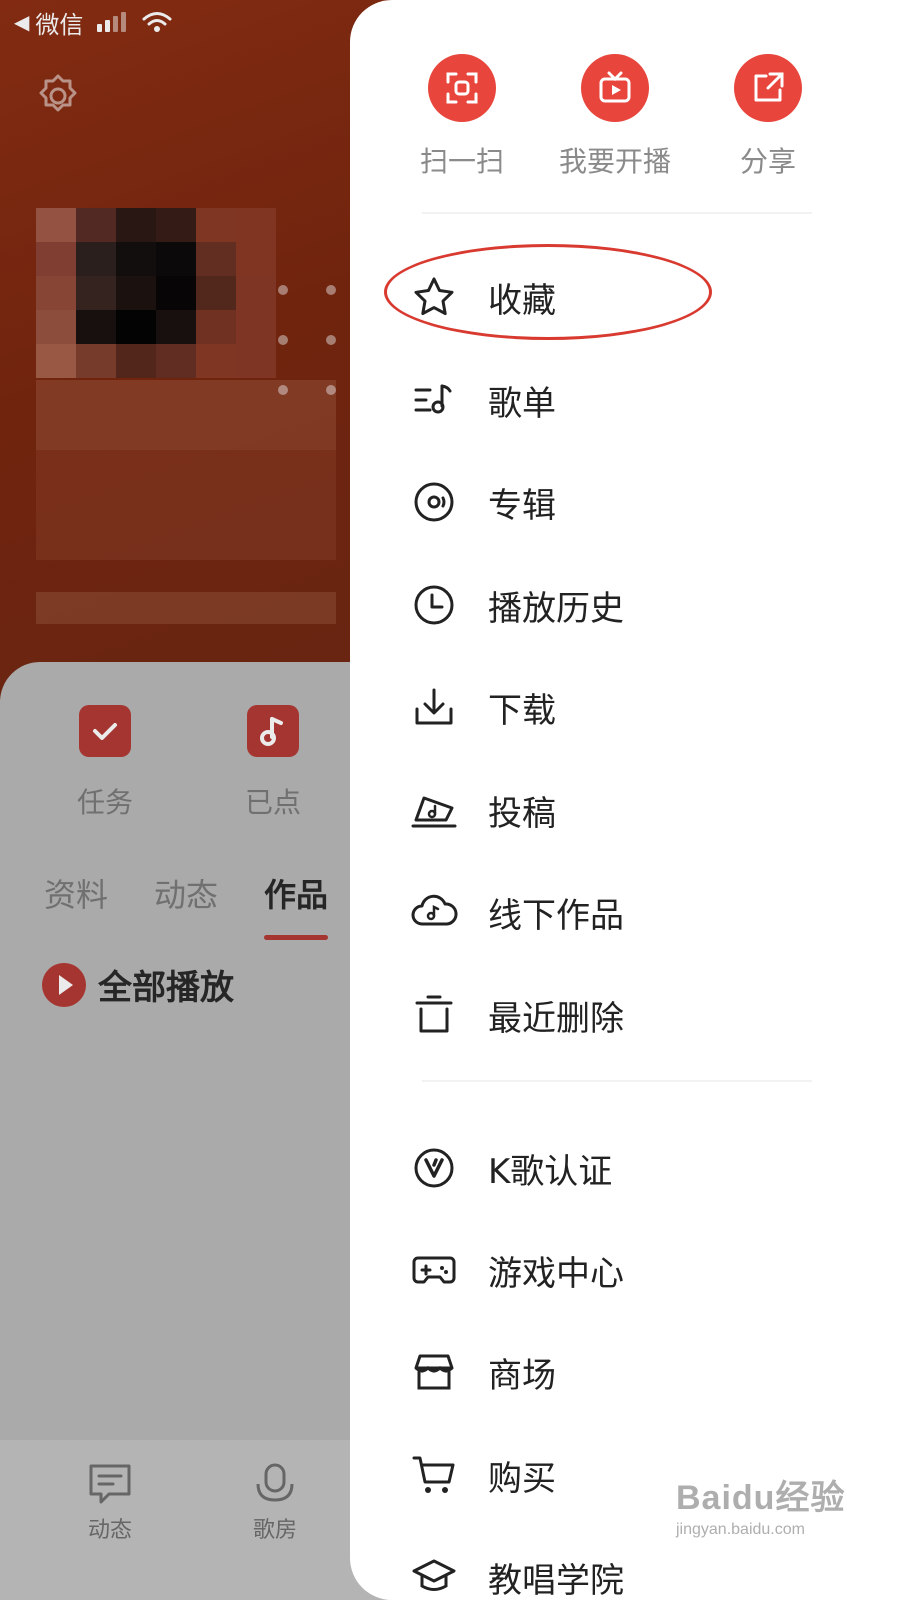 This screenshot has height=1600, width=900. What do you see at coordinates (761, 1498) in the screenshot?
I see `watermark-main: Baidu经验` at bounding box center [761, 1498].